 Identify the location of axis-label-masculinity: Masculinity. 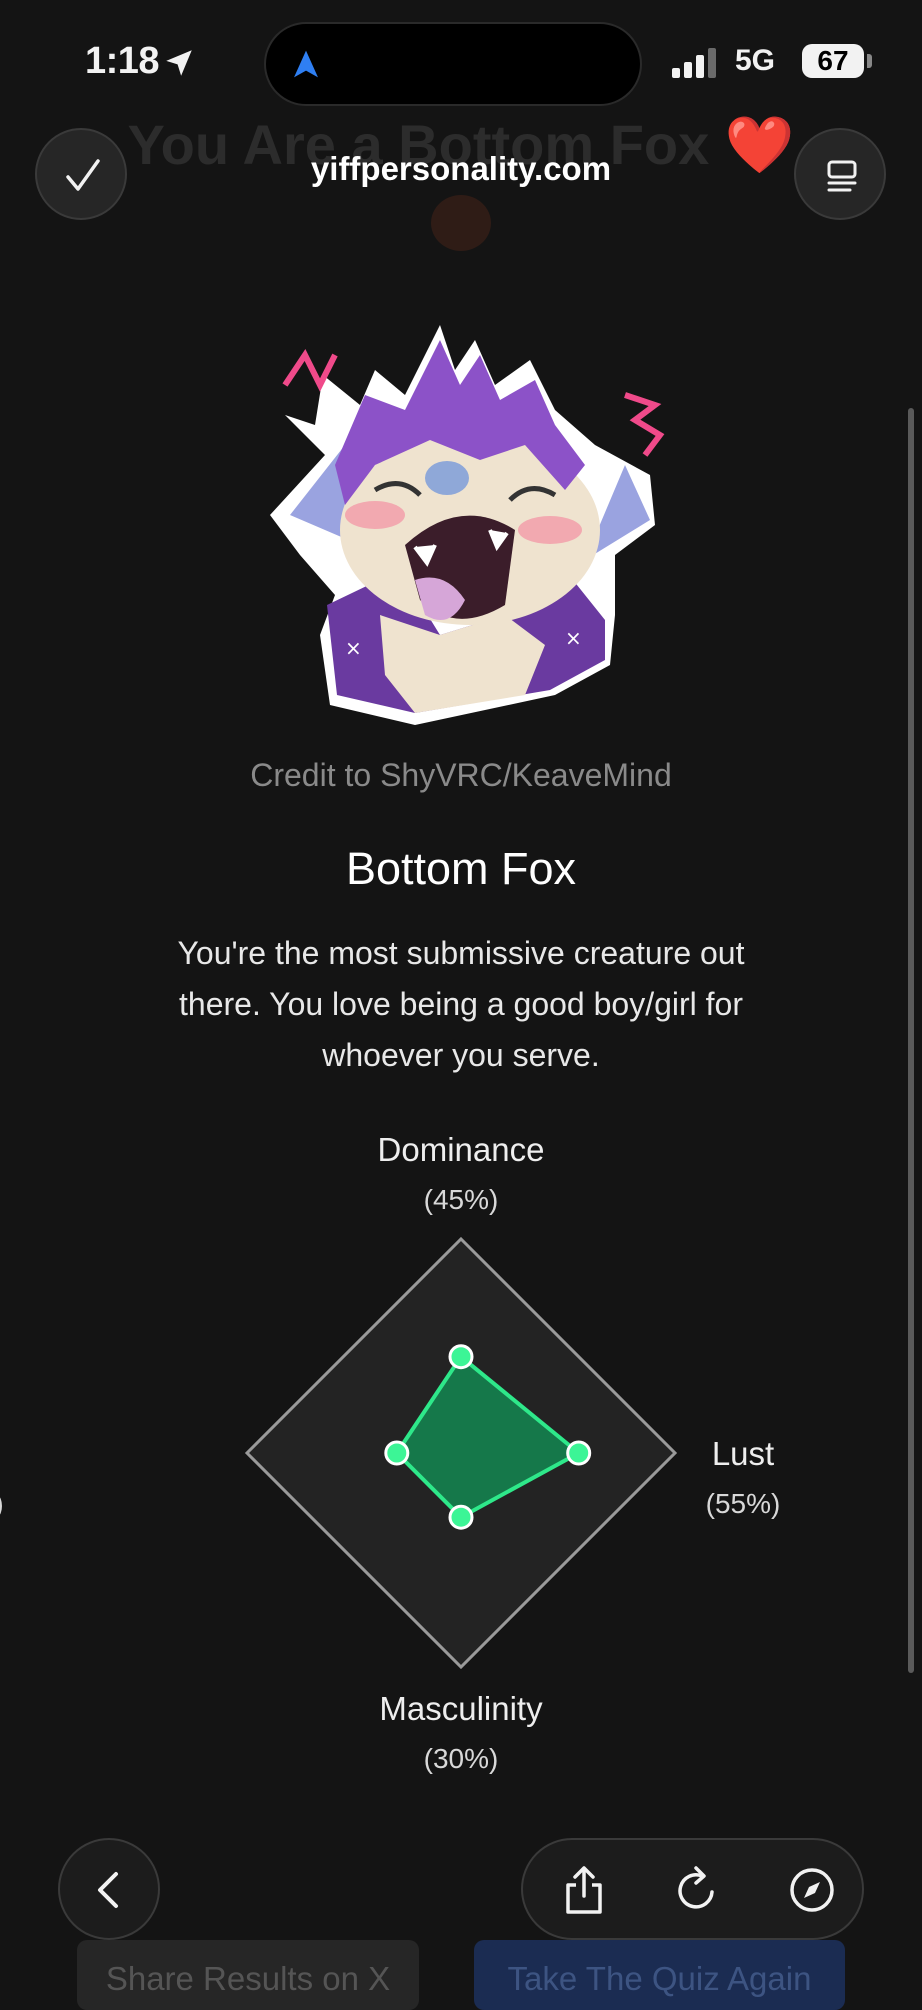
(461, 1708).